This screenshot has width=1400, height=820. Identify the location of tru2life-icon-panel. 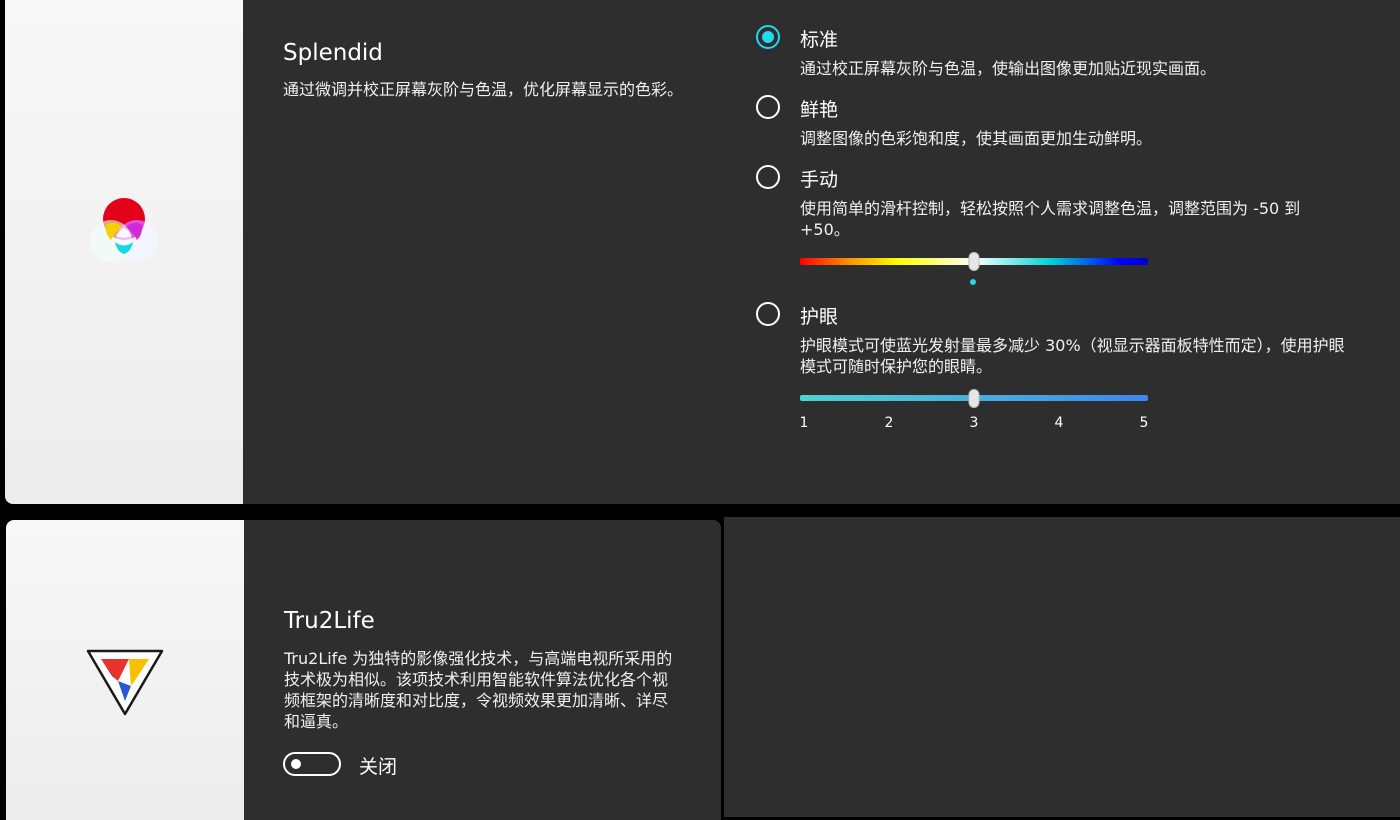
(125, 670).